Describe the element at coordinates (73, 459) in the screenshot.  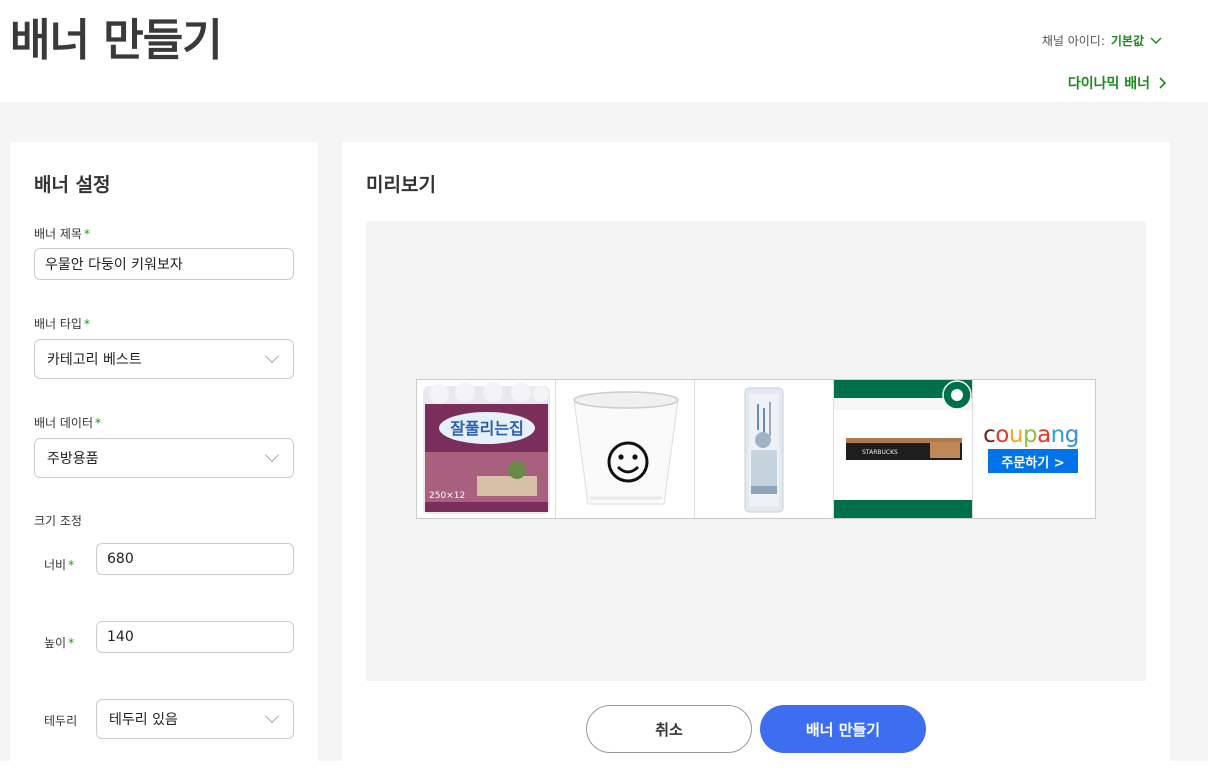
I see `banner-data-value: 주방용품` at that location.